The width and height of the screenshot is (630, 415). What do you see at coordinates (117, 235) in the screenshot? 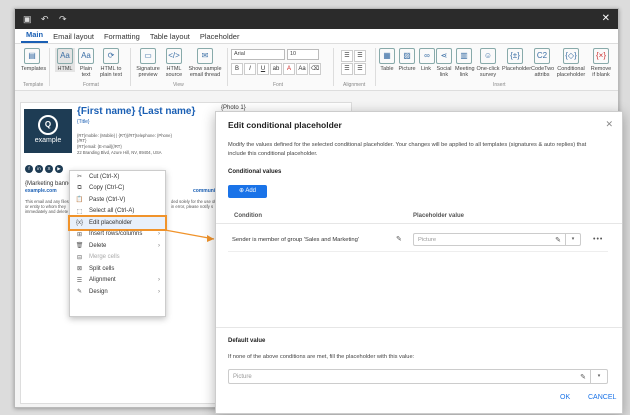
I see `menu-item-insert-rows: ⊞ Insert rows/columns ›` at bounding box center [117, 235].